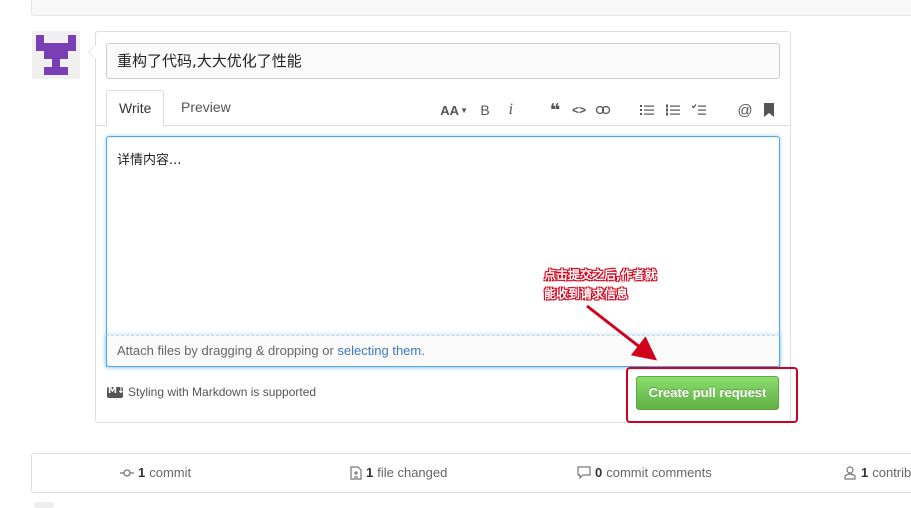 The image size is (911, 508). I want to click on identicon-icon, so click(56, 55).